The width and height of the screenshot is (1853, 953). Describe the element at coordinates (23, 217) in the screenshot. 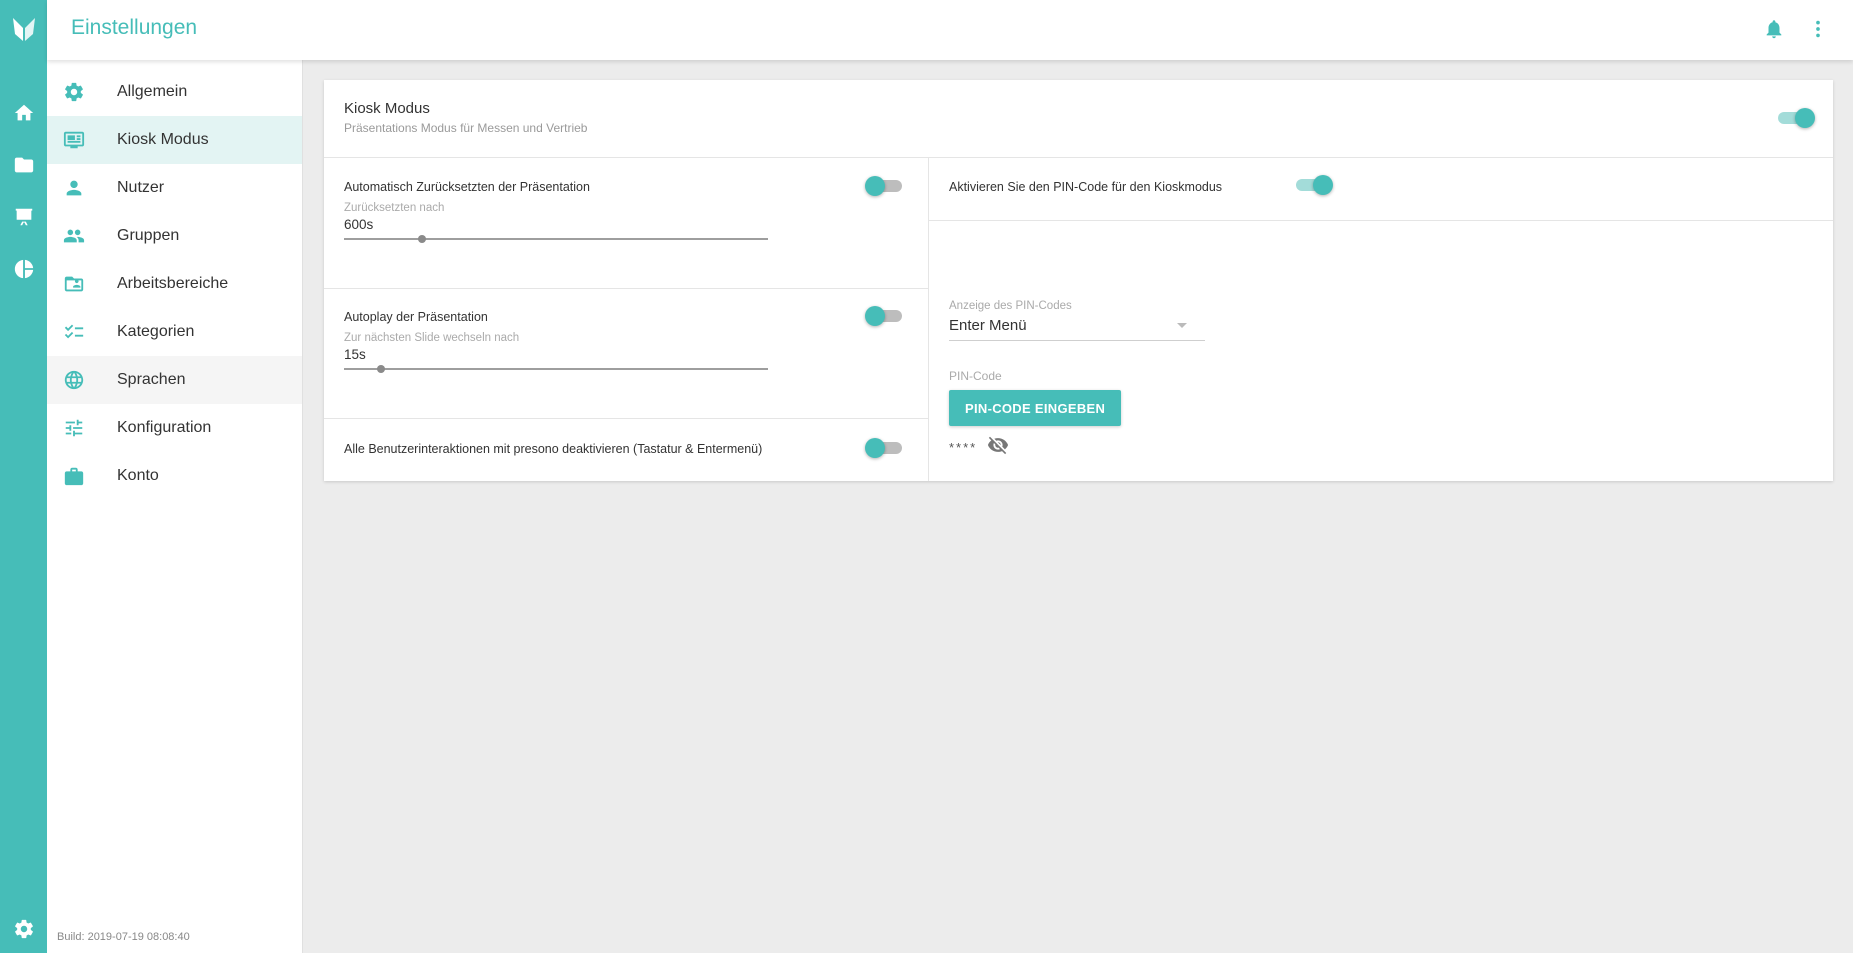

I see `presentation-icon` at that location.